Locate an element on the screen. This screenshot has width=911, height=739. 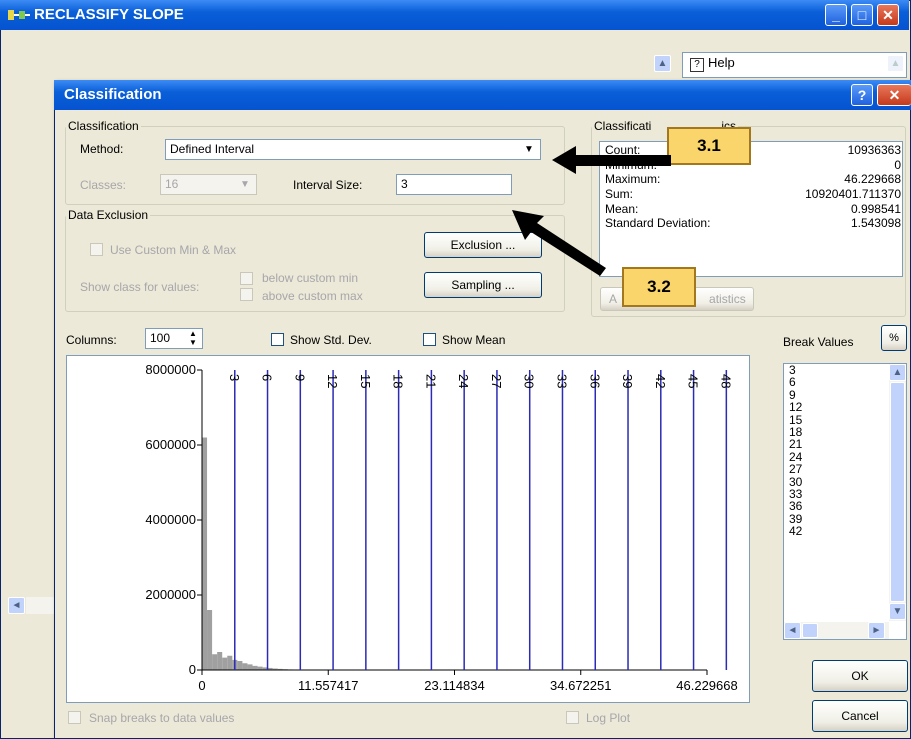
break-scroll-down-button: ▼ is located at coordinates (897, 611).